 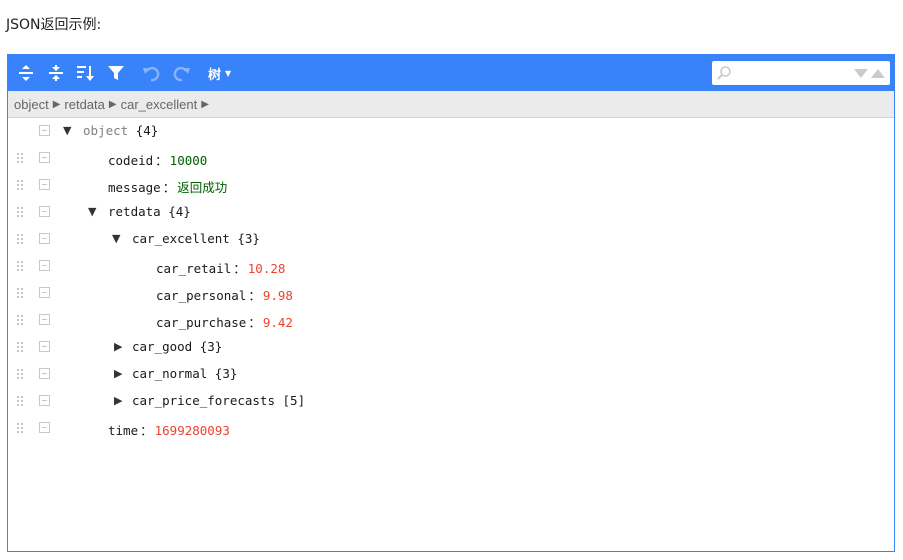 What do you see at coordinates (451, 347) in the screenshot?
I see `tree-row-car-good: ▶ car_good {3}` at bounding box center [451, 347].